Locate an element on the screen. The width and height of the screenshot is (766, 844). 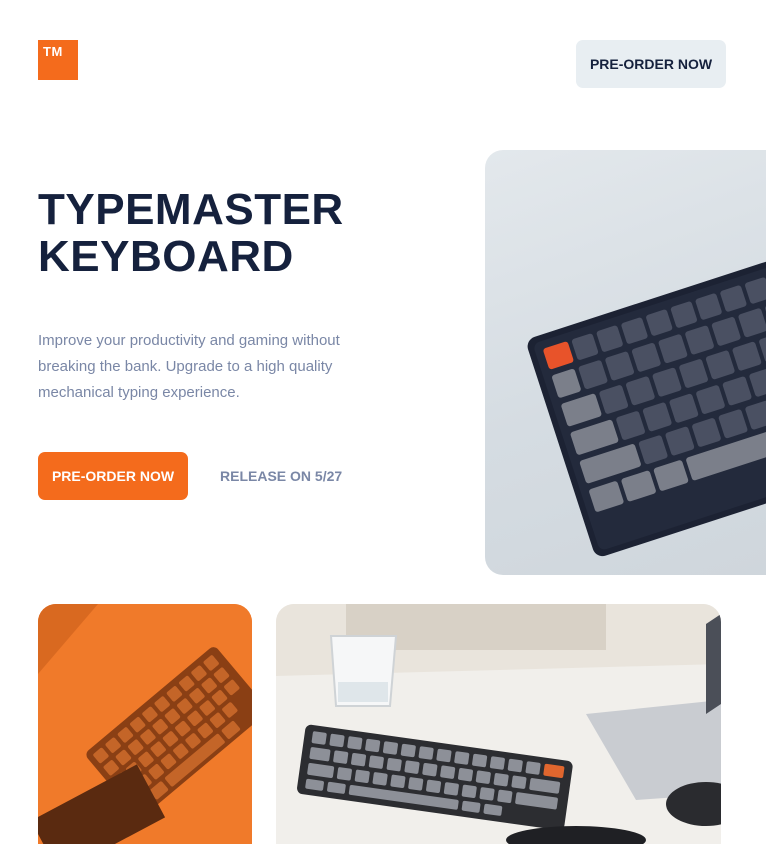
release-date-text: RELEASE ON 5/27 is located at coordinates (281, 476).